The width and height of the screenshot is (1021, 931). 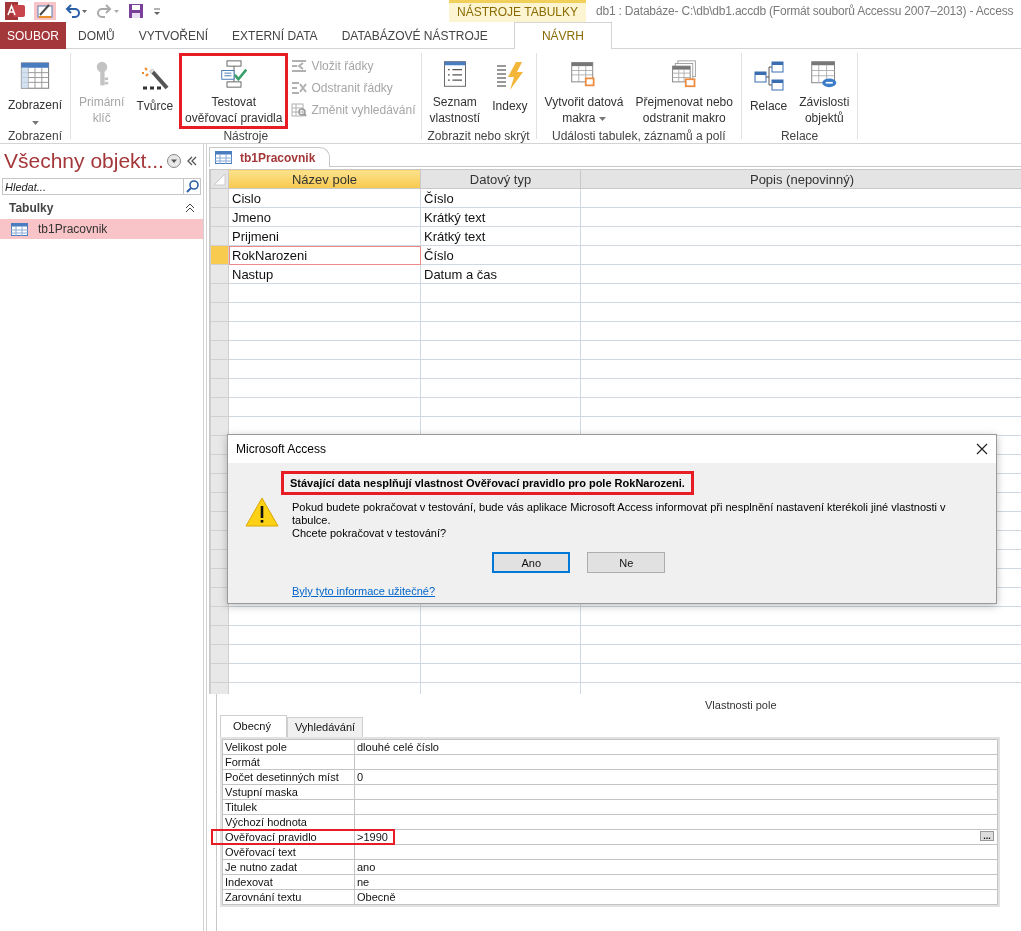 What do you see at coordinates (455, 91) in the screenshot?
I see `ribbon-button: Seznam vlastností` at bounding box center [455, 91].